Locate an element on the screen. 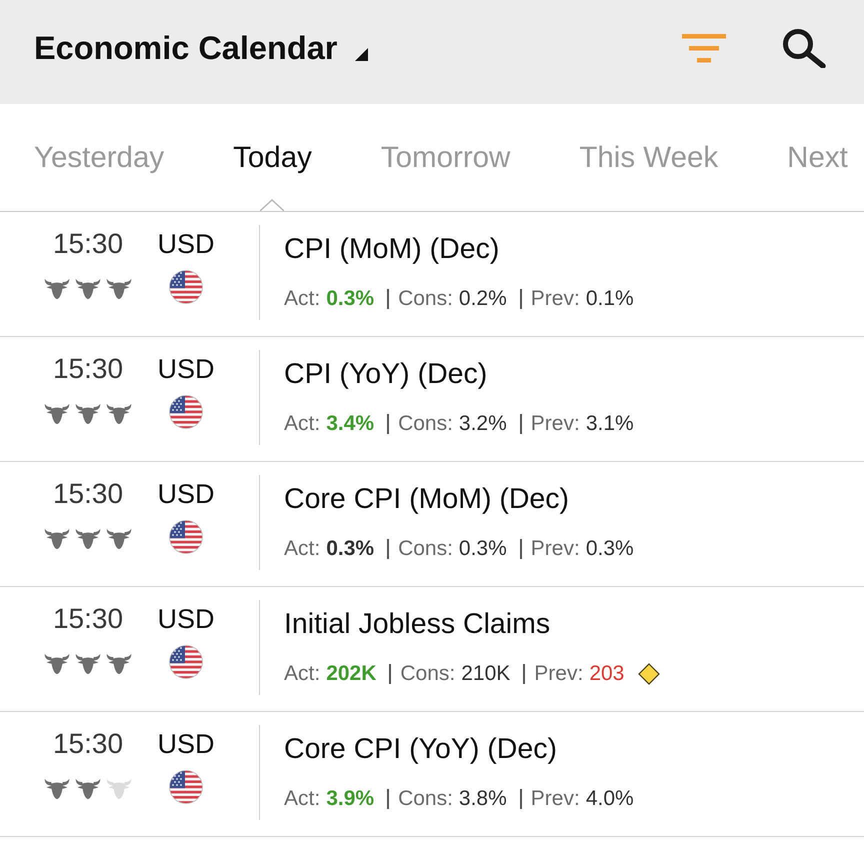  day-tab: This Week is located at coordinates (648, 157).